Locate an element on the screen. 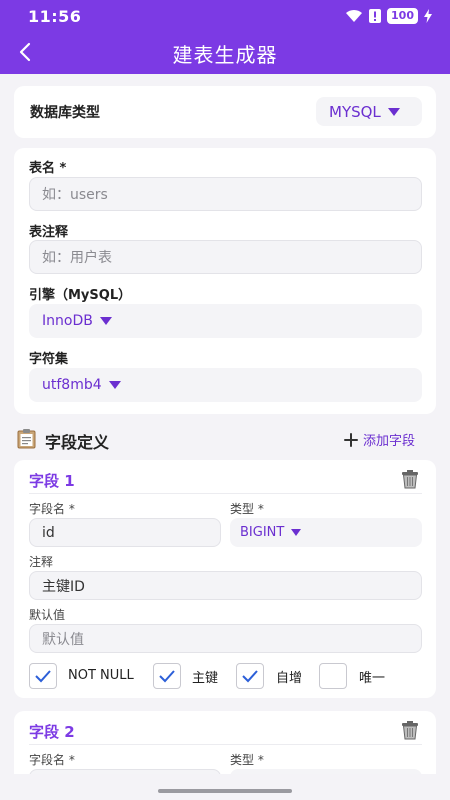 Image resolution: width=450 pixels, height=800 pixels. bottom-nav-area is located at coordinates (225, 787).